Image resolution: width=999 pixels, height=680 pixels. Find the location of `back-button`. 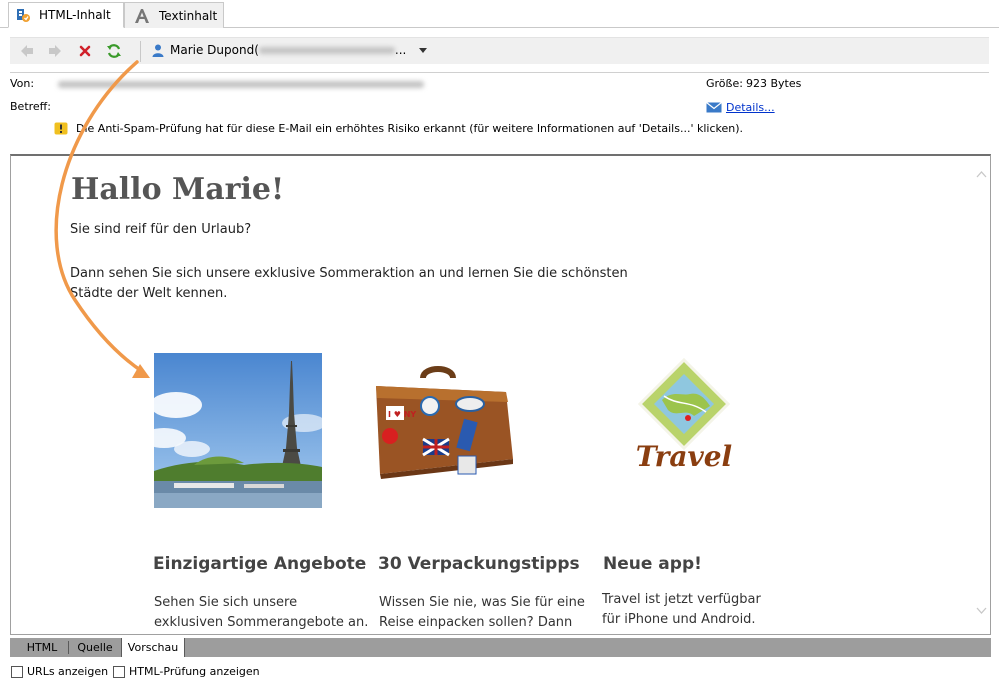

back-button is located at coordinates (27, 51).